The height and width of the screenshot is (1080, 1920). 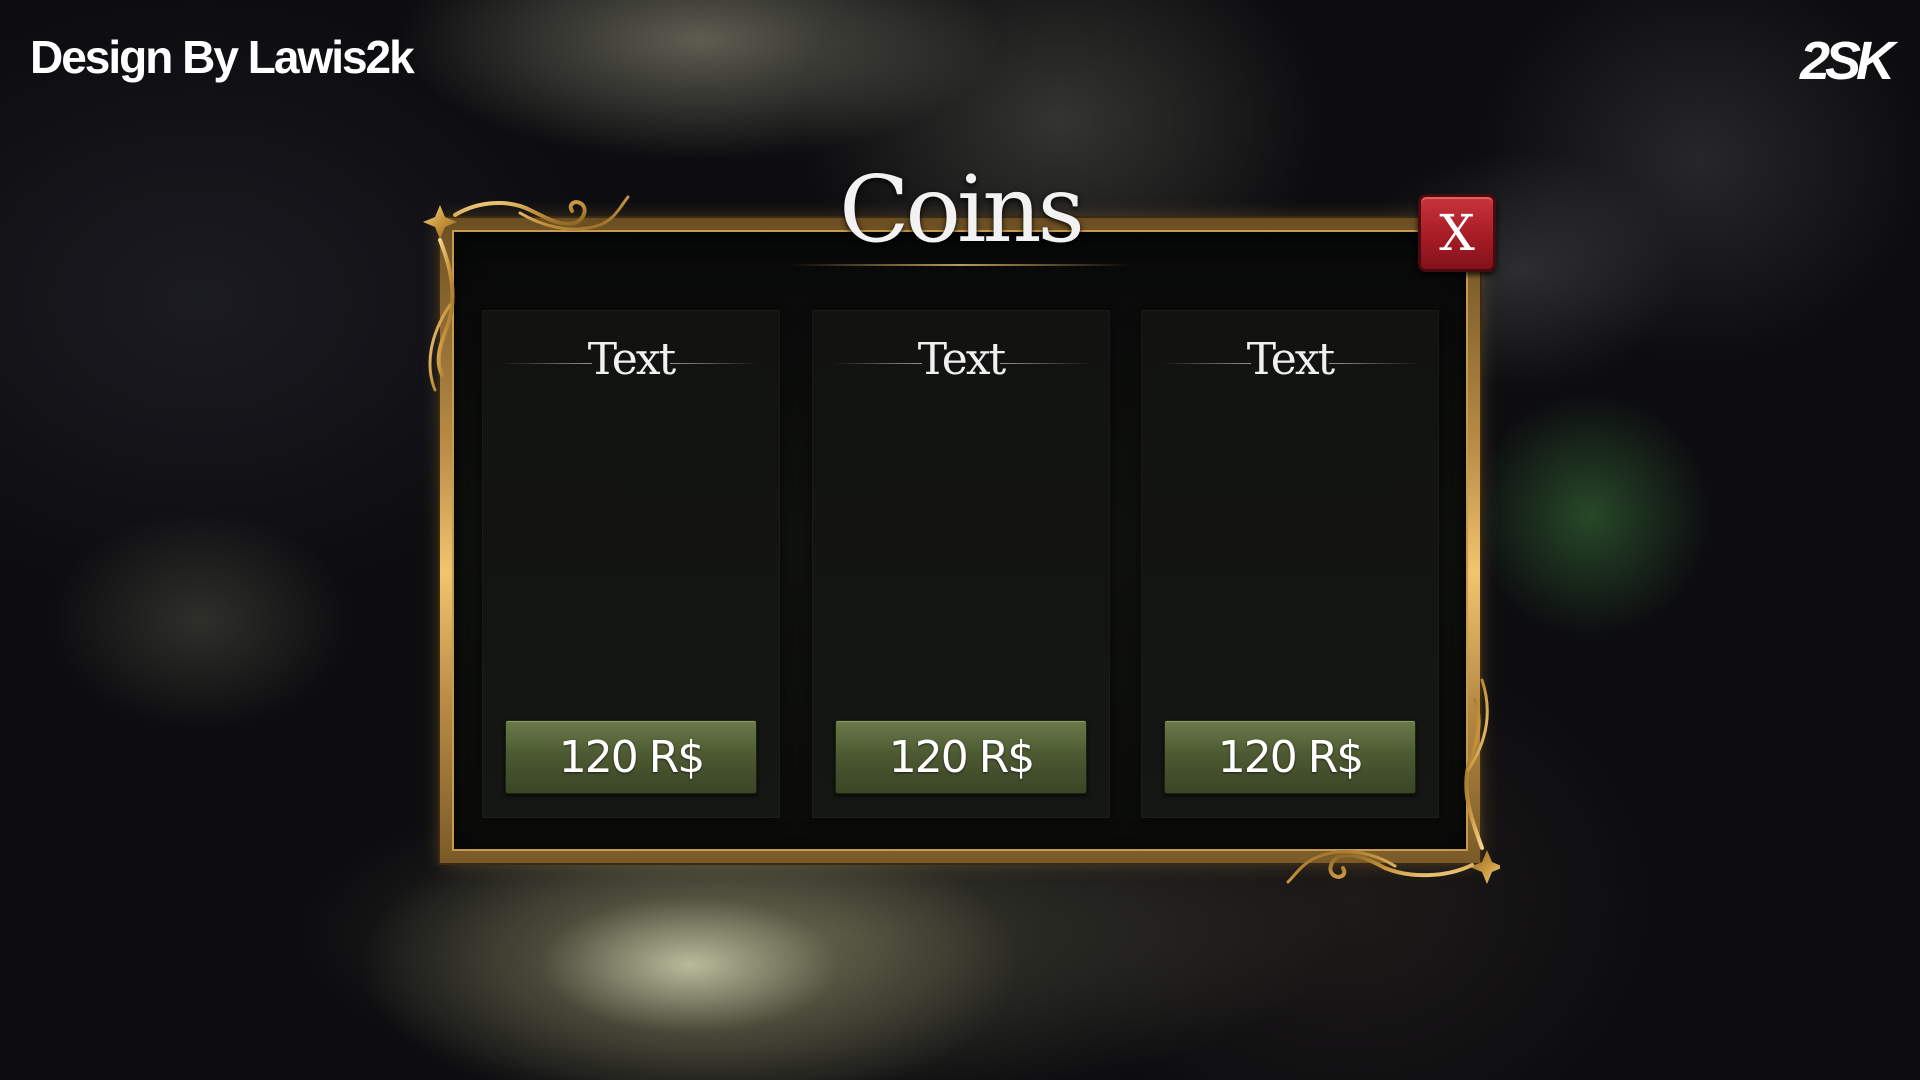 I want to click on dialog-title-area: Coins, so click(x=960, y=210).